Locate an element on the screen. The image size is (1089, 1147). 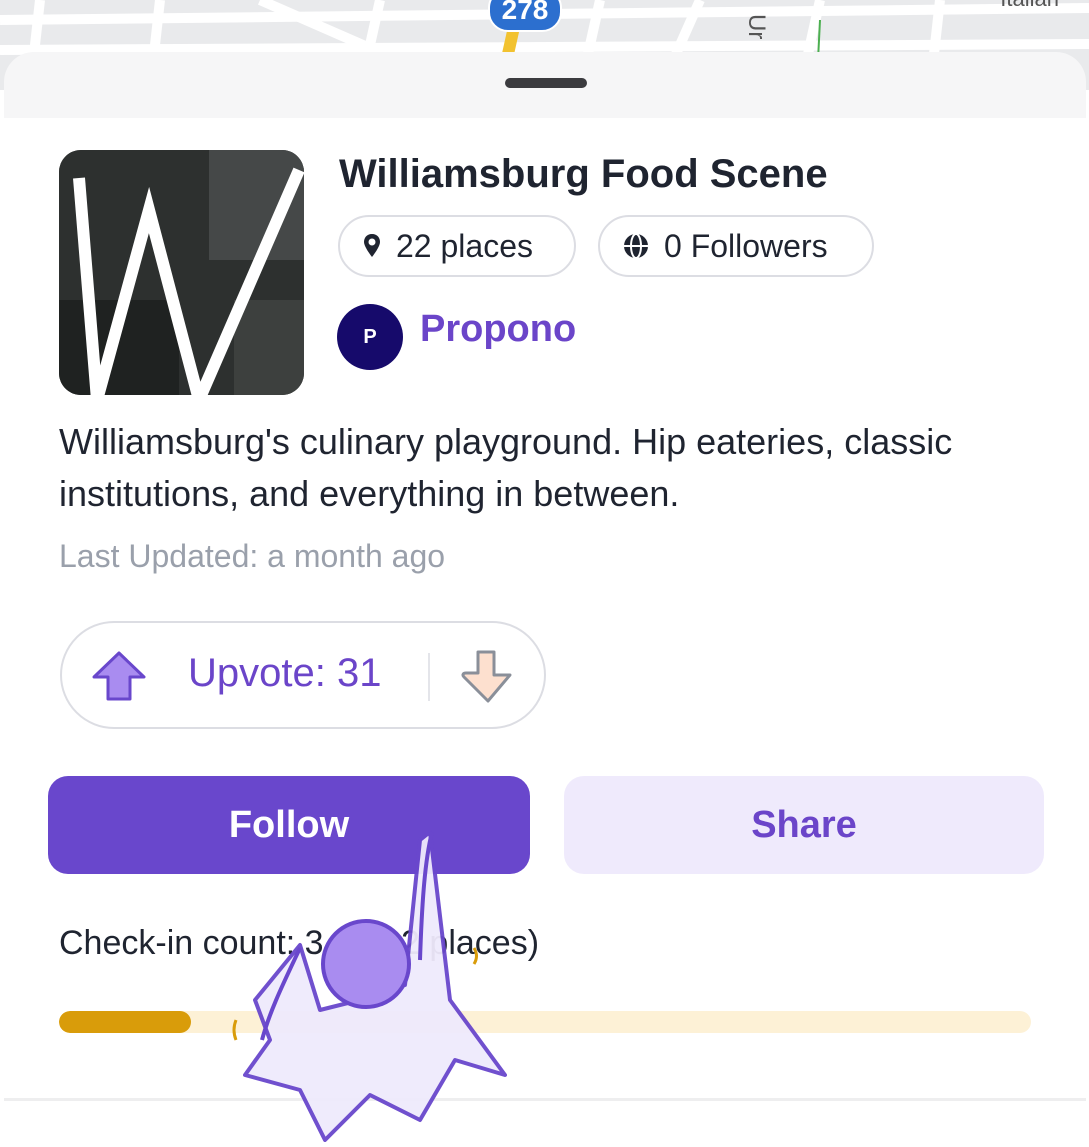
vote-control: Upvote: 31 is located at coordinates (303, 675).